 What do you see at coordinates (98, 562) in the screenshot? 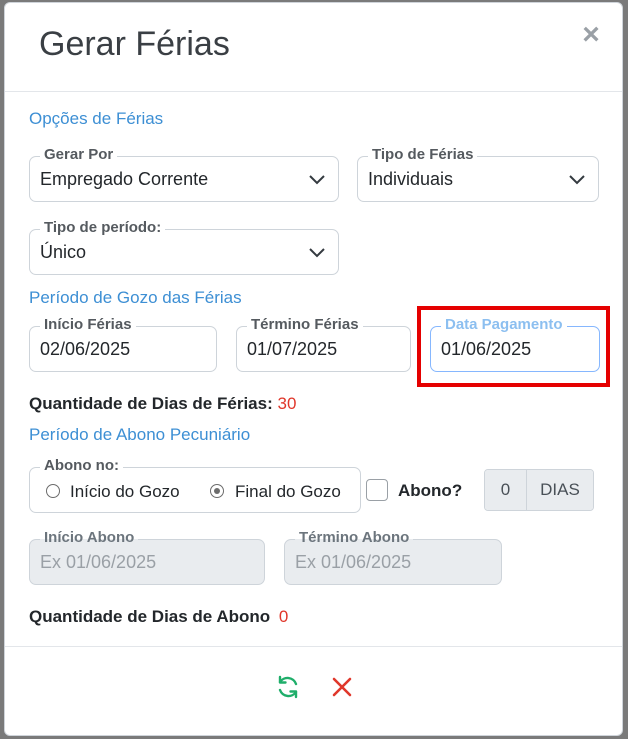
I see `inicio-abono-placeholder: Ex 01/06/2025` at bounding box center [98, 562].